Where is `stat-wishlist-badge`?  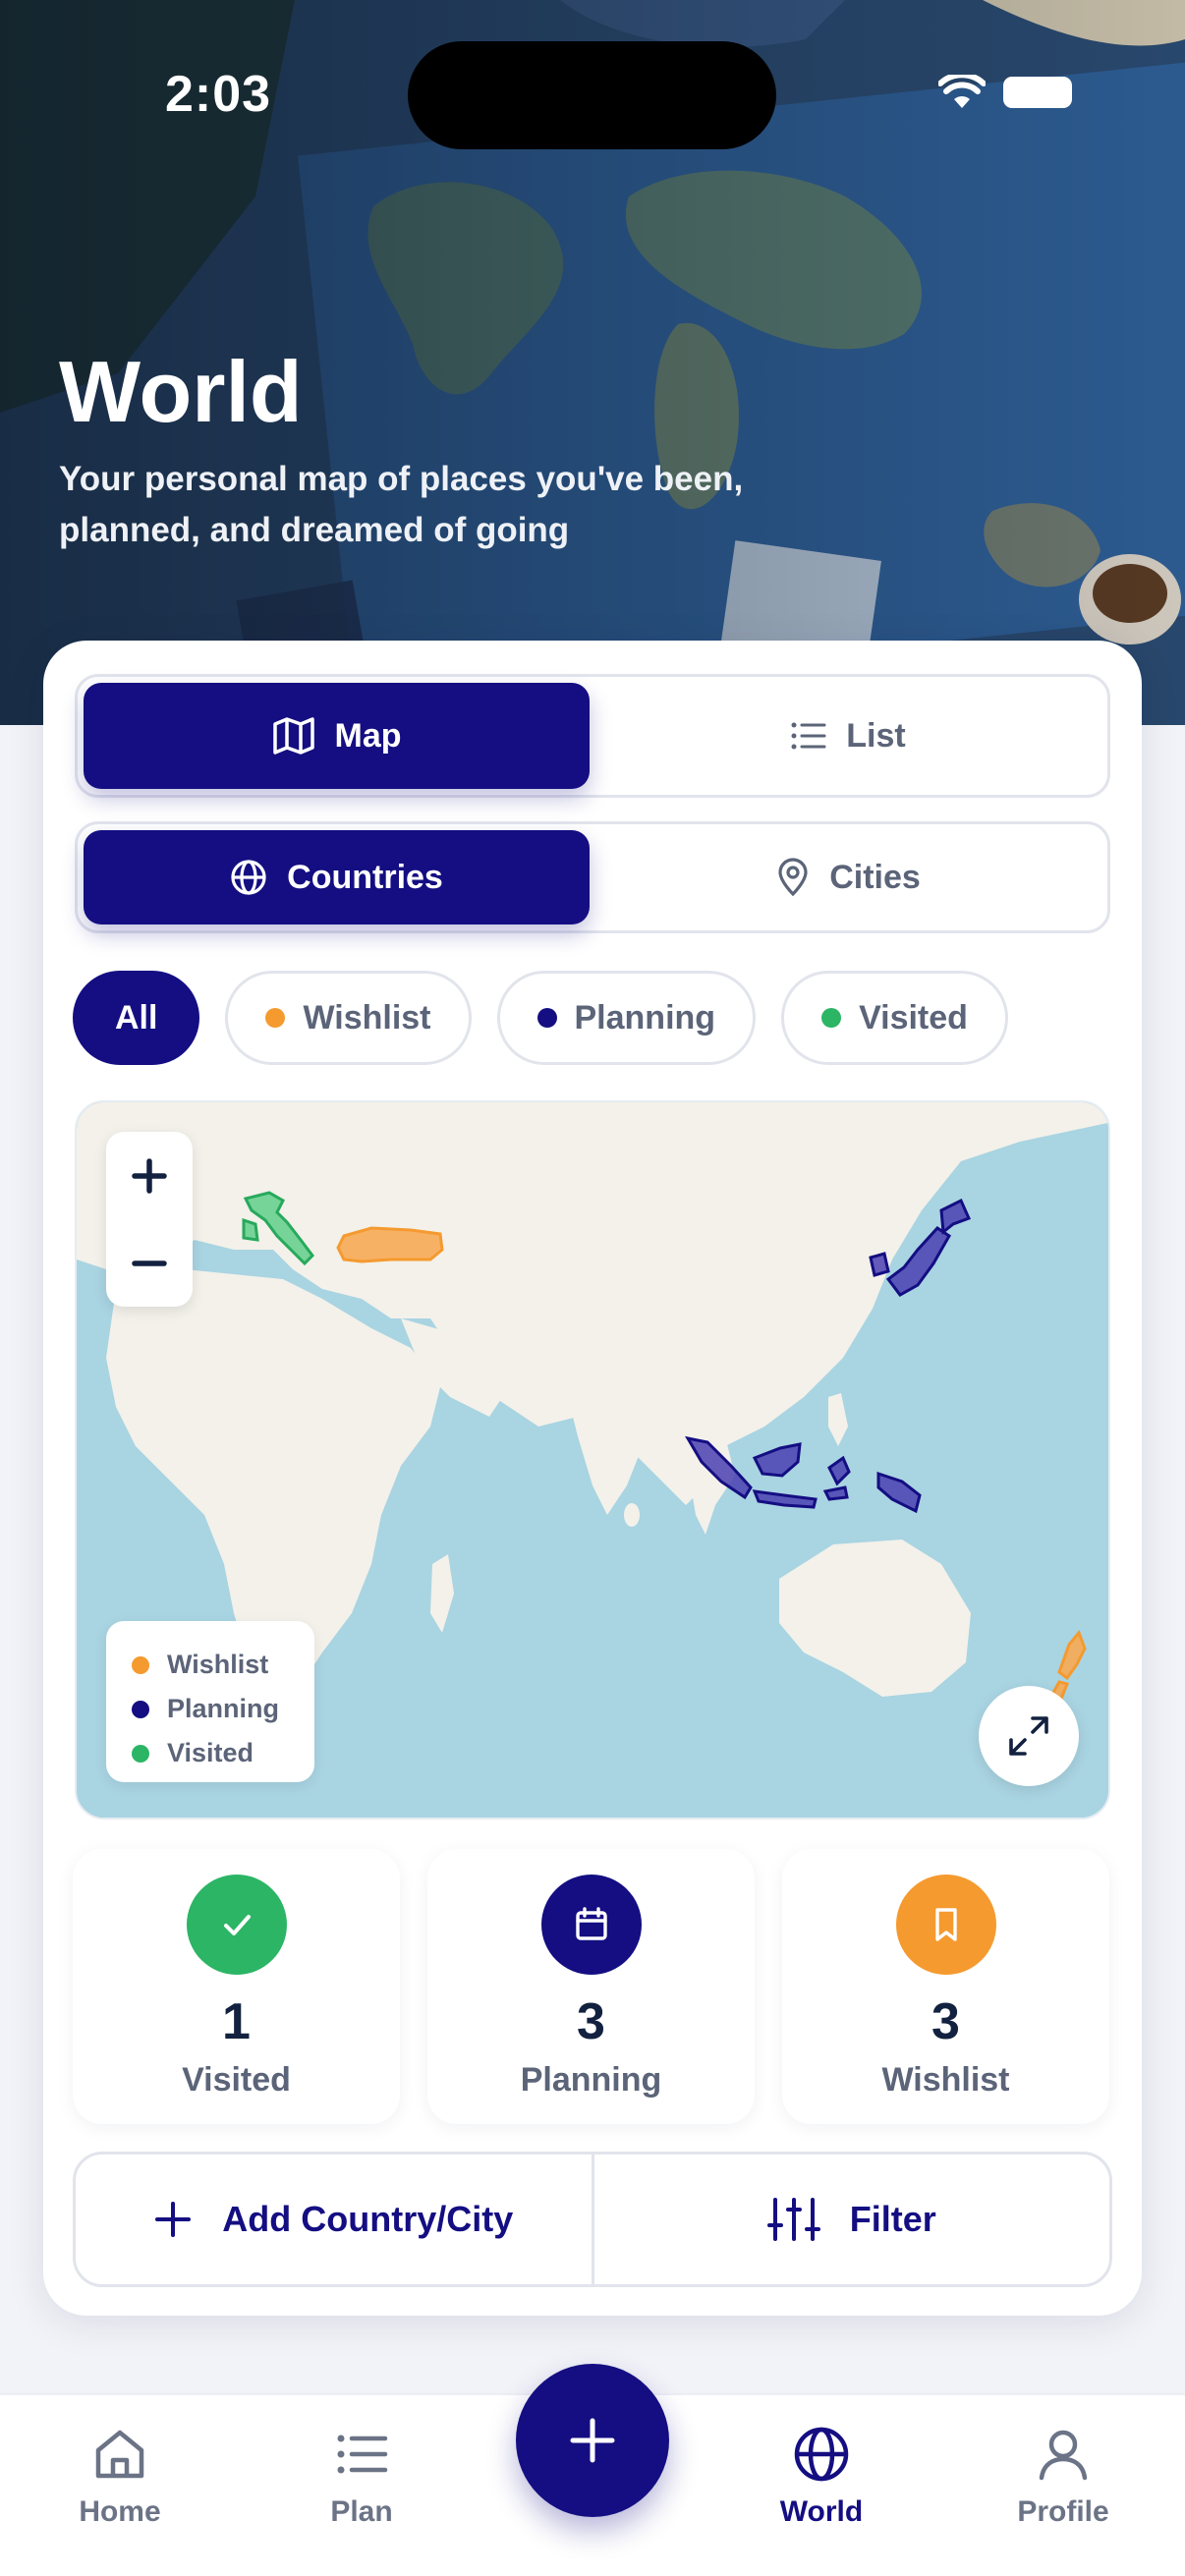 stat-wishlist-badge is located at coordinates (946, 1925).